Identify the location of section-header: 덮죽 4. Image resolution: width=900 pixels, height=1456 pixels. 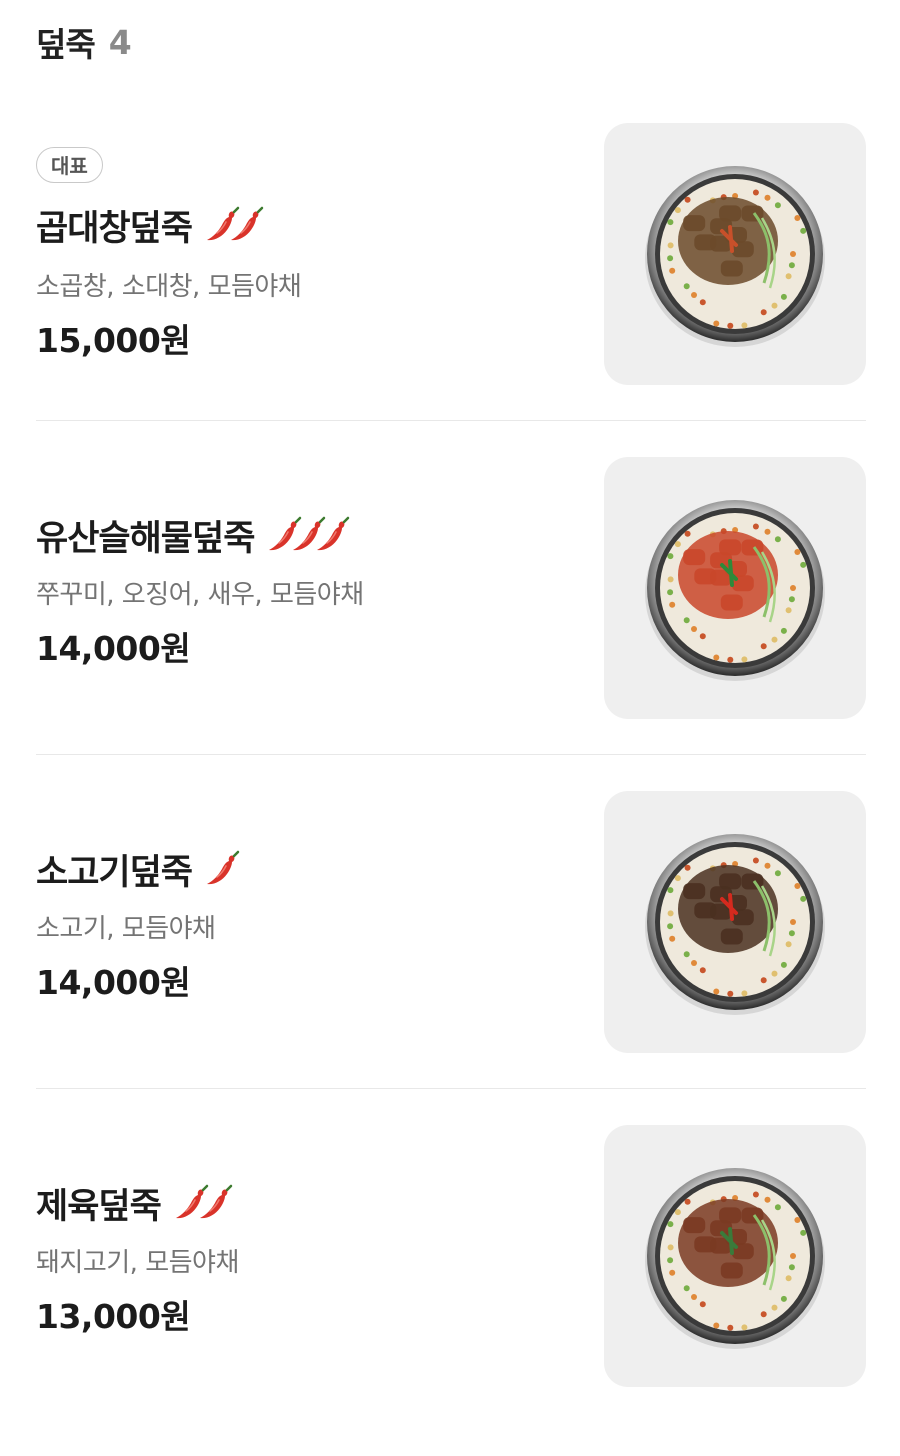
(84, 42).